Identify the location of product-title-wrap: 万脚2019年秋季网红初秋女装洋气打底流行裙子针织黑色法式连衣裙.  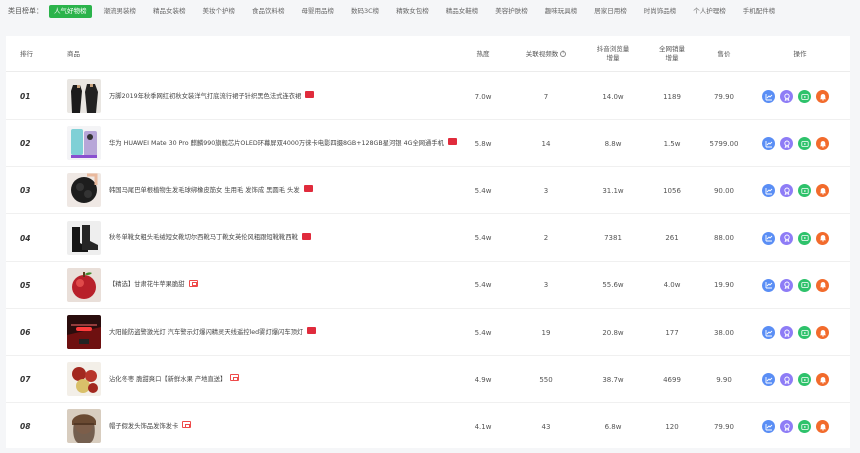
(212, 96).